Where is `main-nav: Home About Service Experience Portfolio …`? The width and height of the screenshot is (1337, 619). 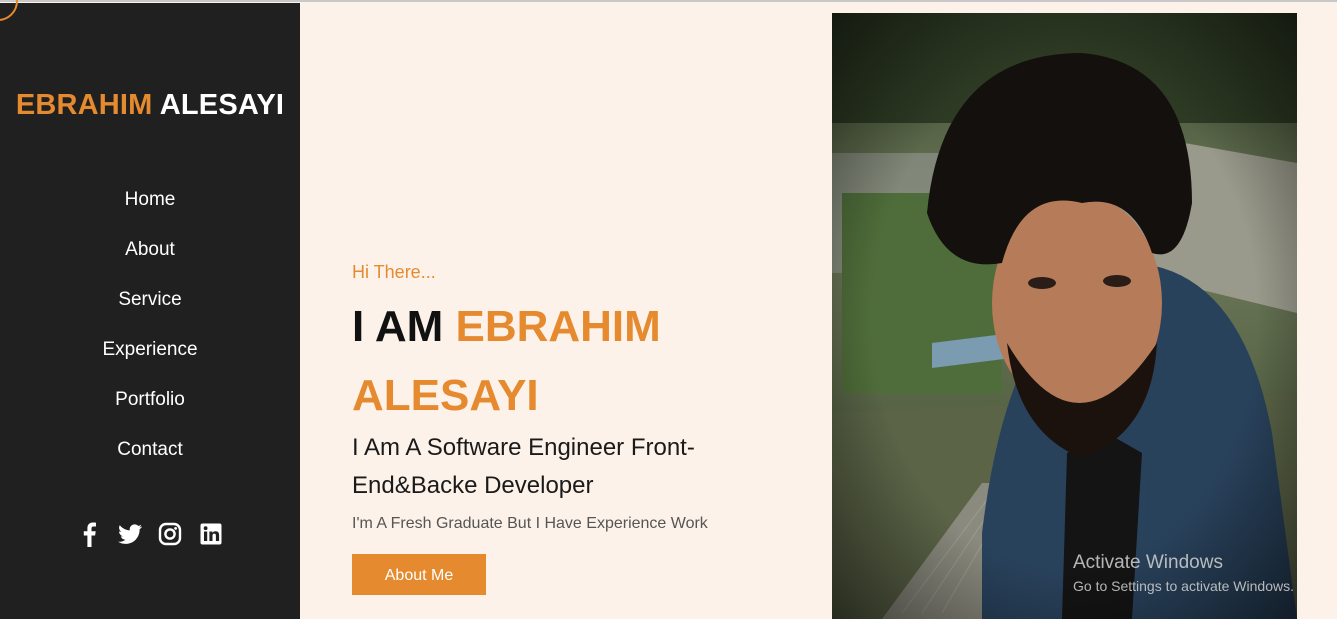
main-nav: Home About Service Experience Portfolio … is located at coordinates (150, 336).